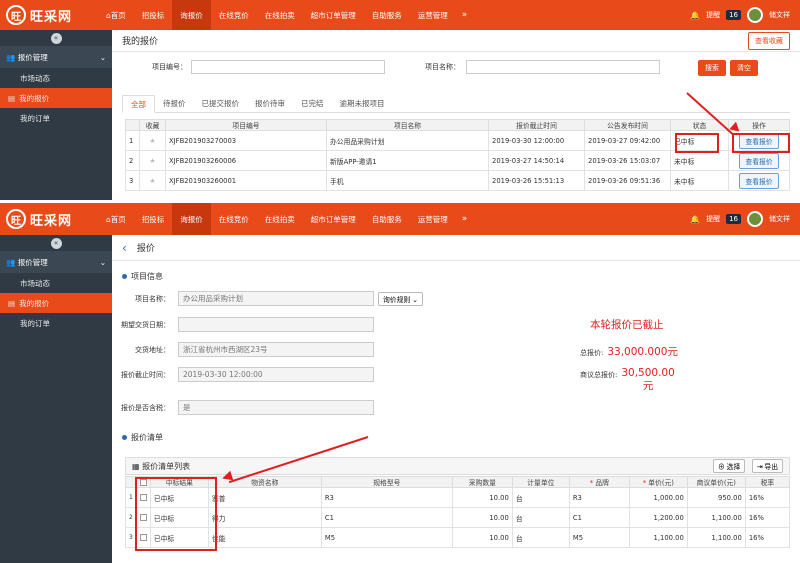 The image size is (800, 563). I want to click on row-price: 1,000.00, so click(658, 497).